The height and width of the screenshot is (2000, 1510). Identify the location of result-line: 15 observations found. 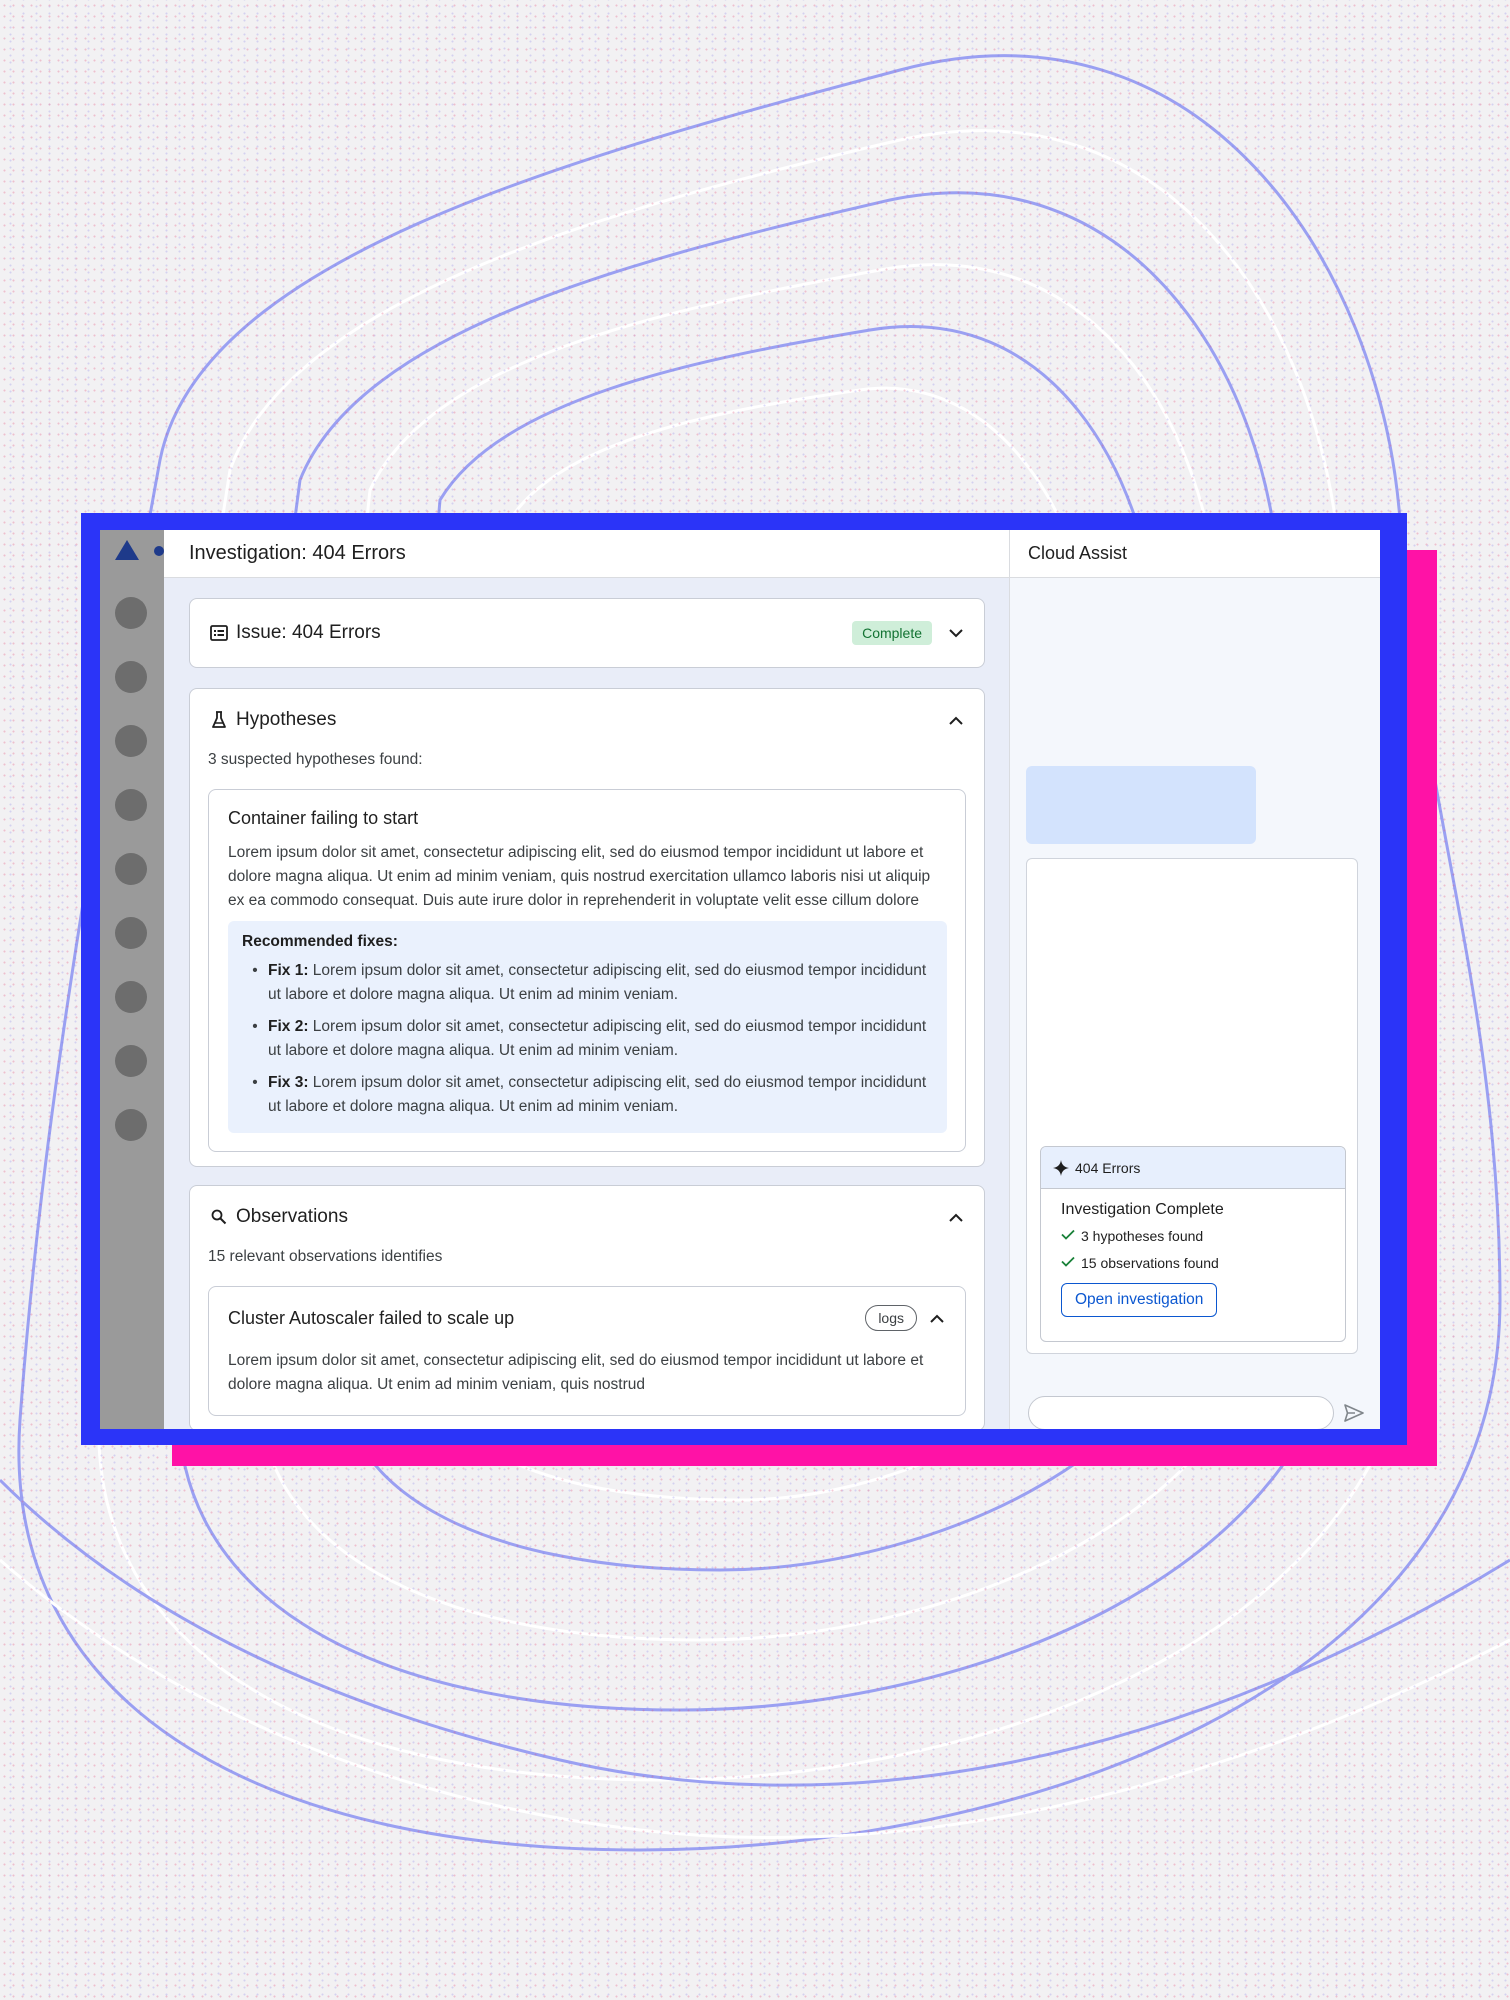
(1193, 1262).